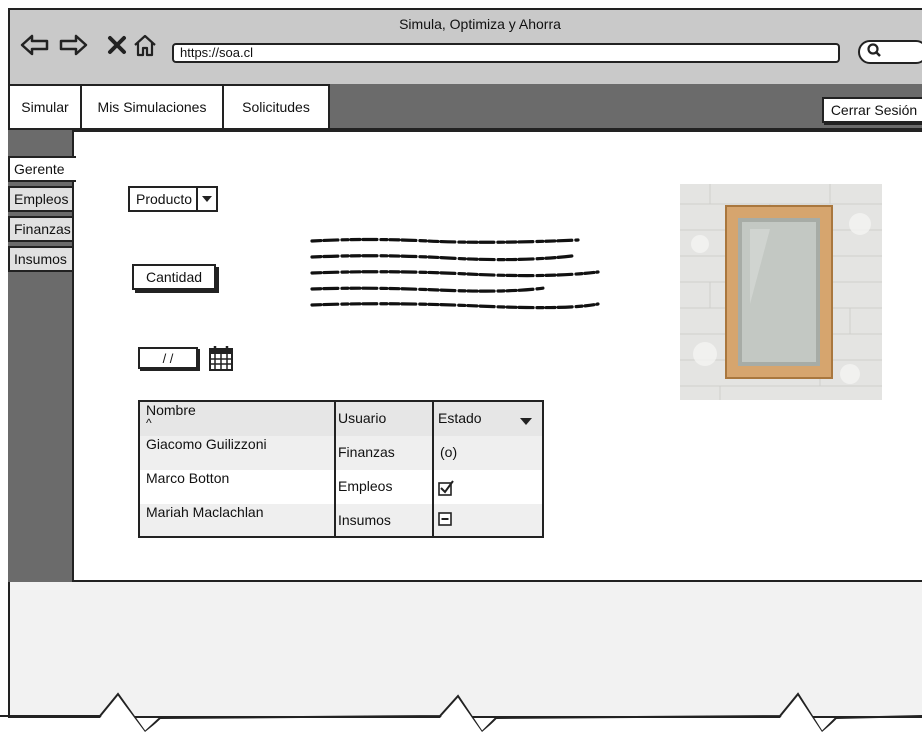  Describe the element at coordinates (461, 712) in the screenshot. I see `torn-edge-decoration` at that location.